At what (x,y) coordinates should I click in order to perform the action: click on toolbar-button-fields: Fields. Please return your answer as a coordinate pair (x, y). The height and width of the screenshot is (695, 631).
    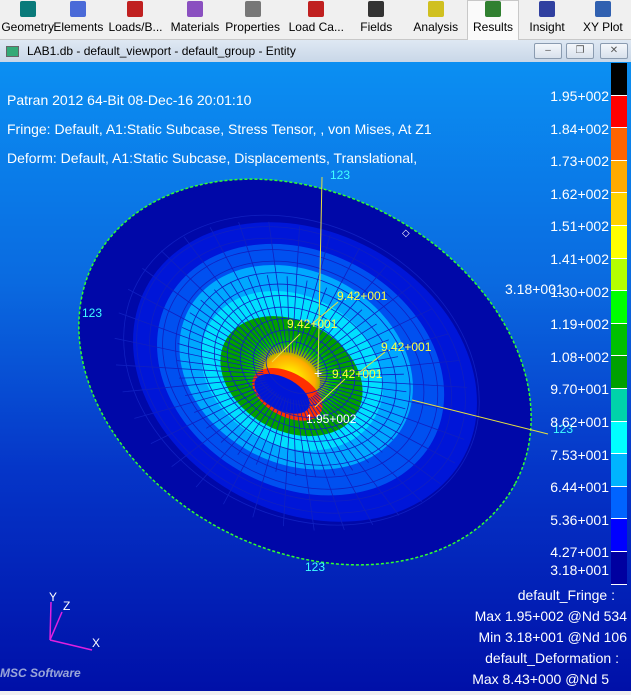
    Looking at the image, I should click on (376, 20).